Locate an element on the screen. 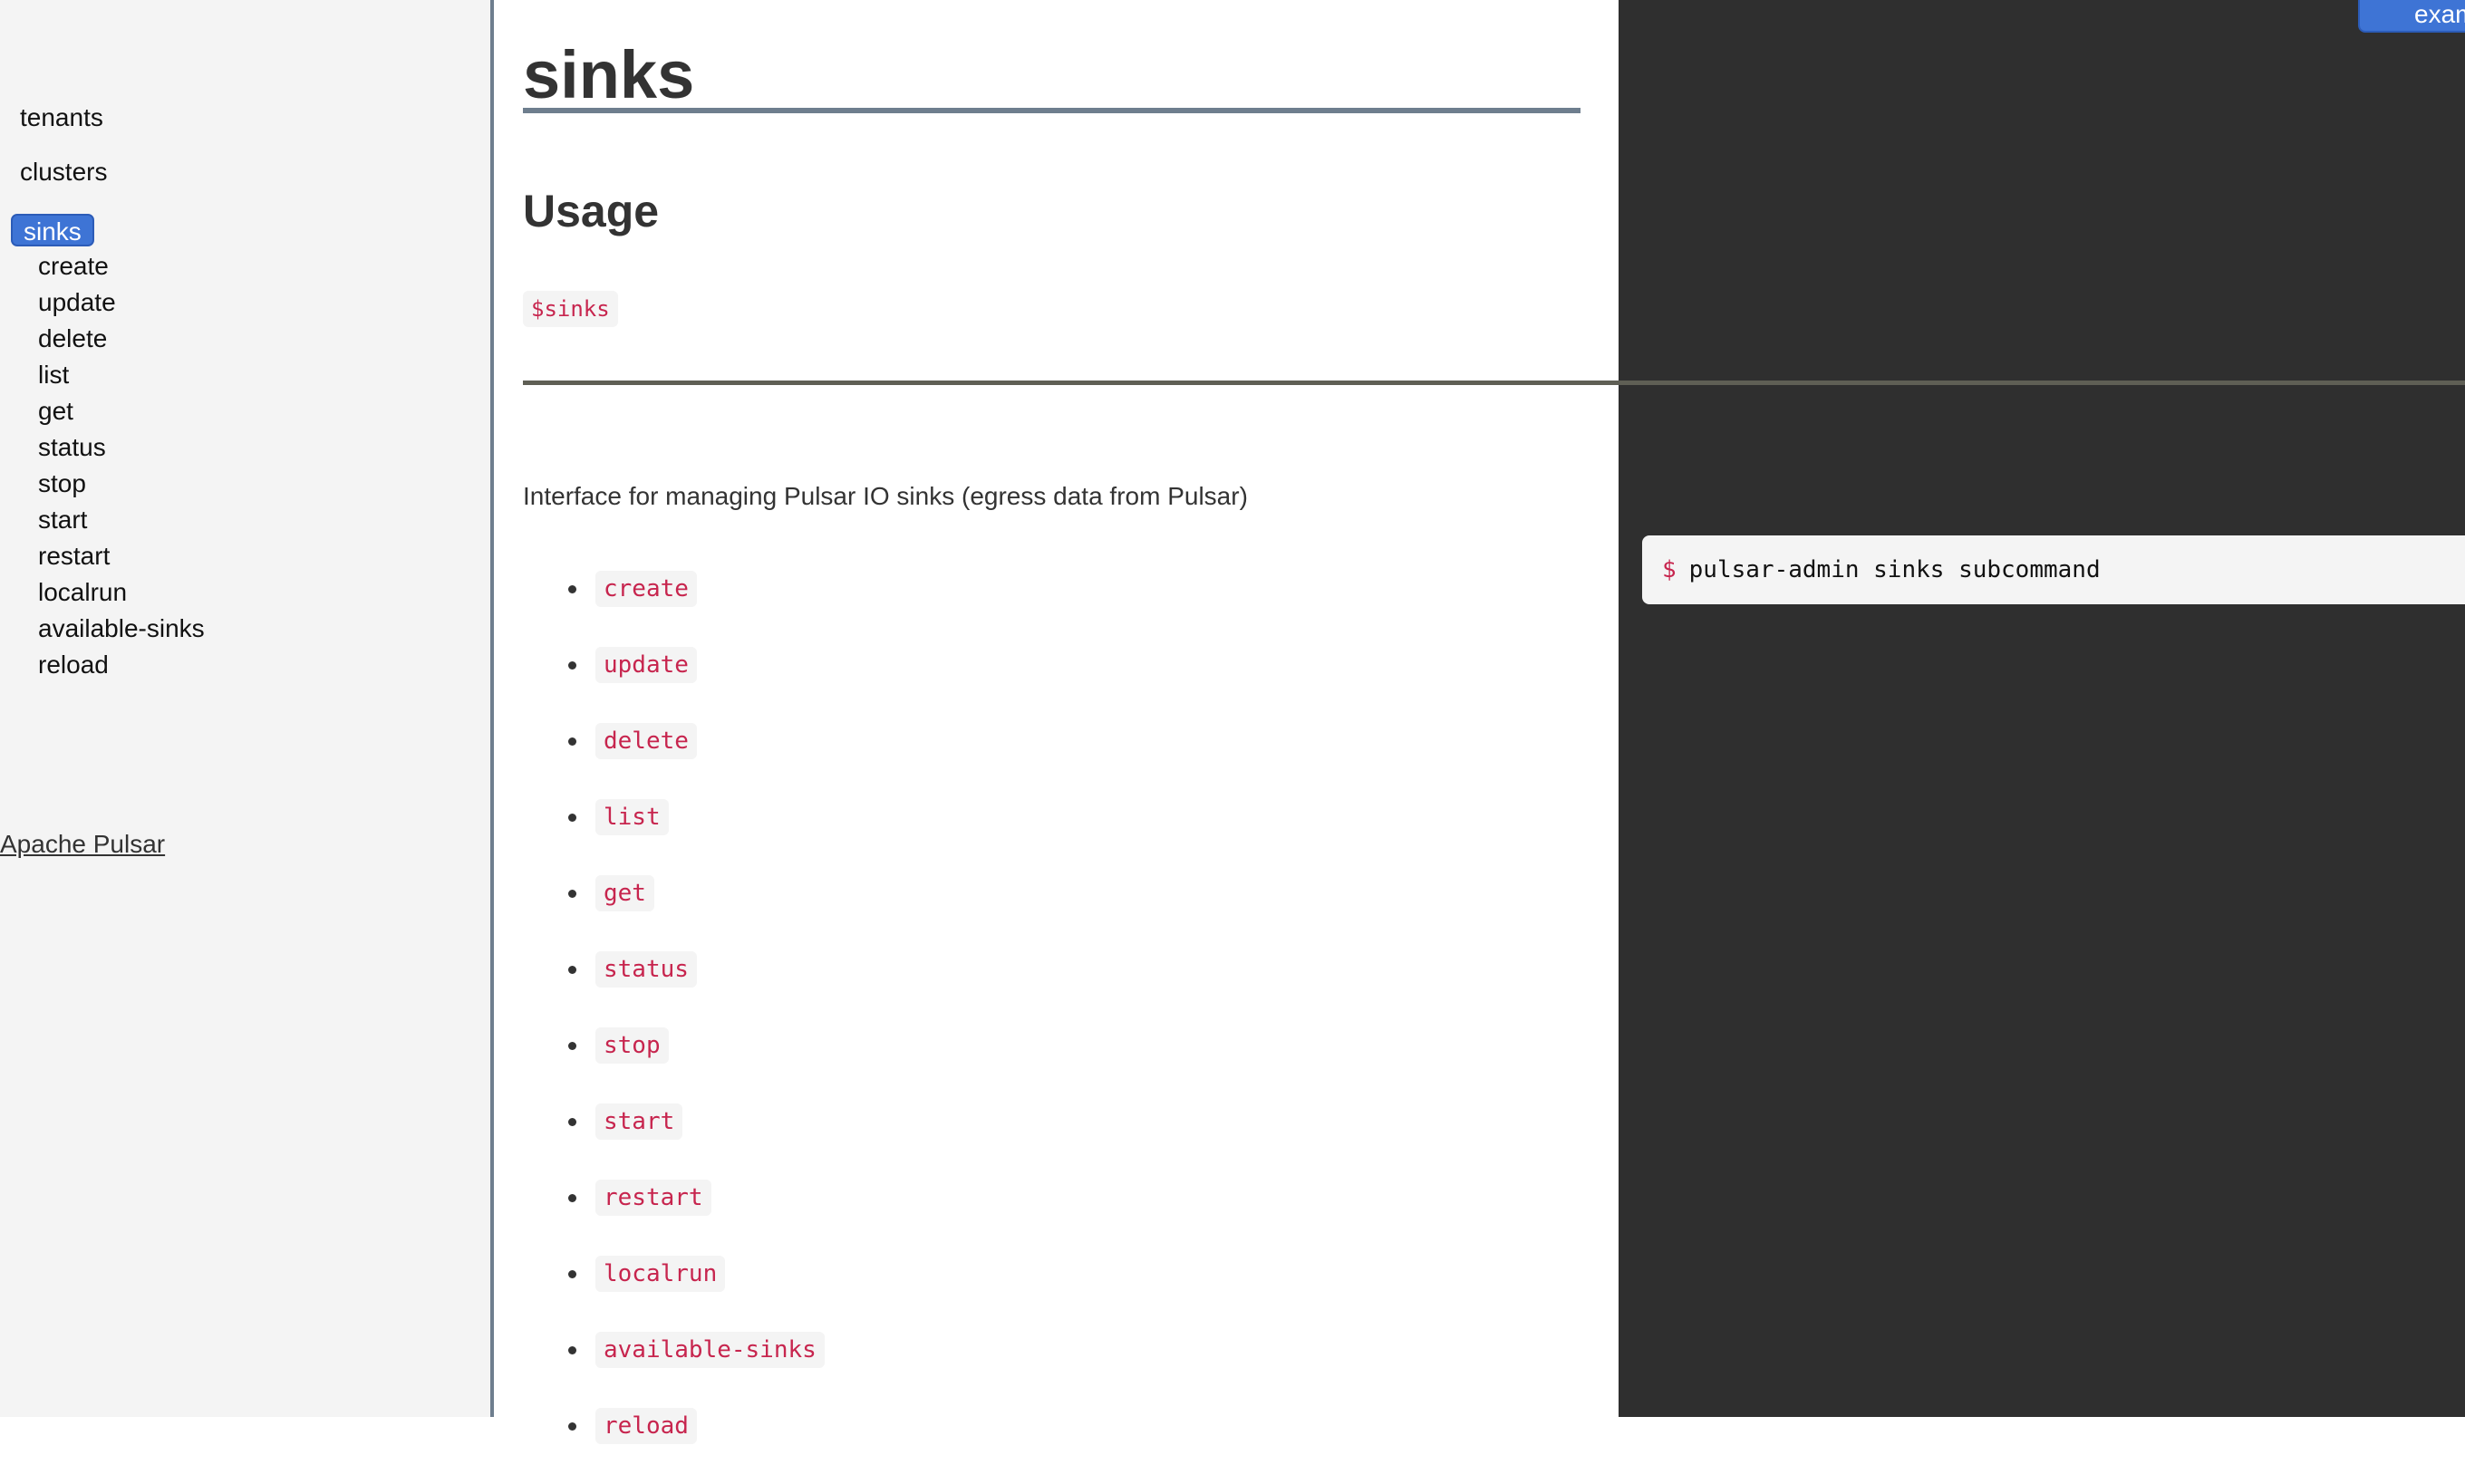  sidebar-subitem-update: update is located at coordinates (121, 304).